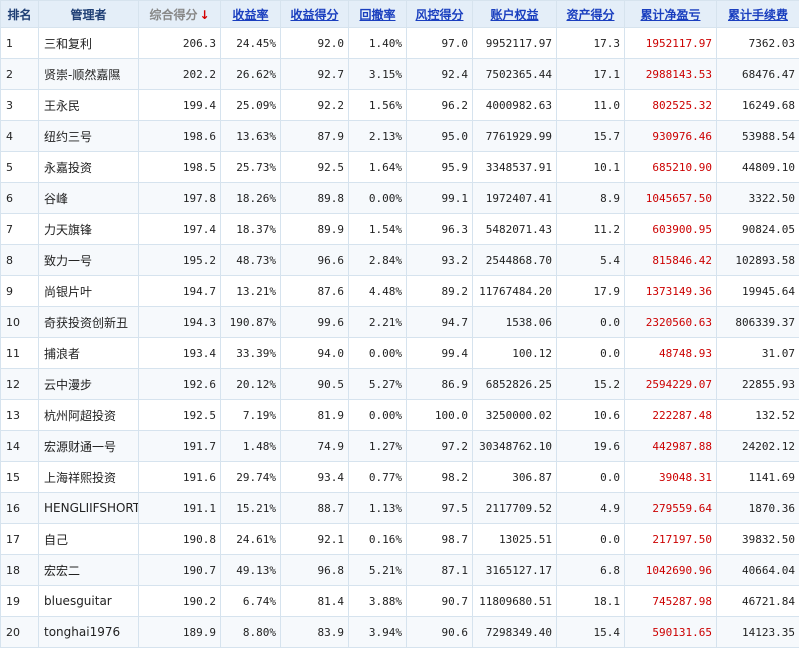 This screenshot has width=799, height=648. What do you see at coordinates (515, 74) in the screenshot?
I see `cell-equity: 7502365.44` at bounding box center [515, 74].